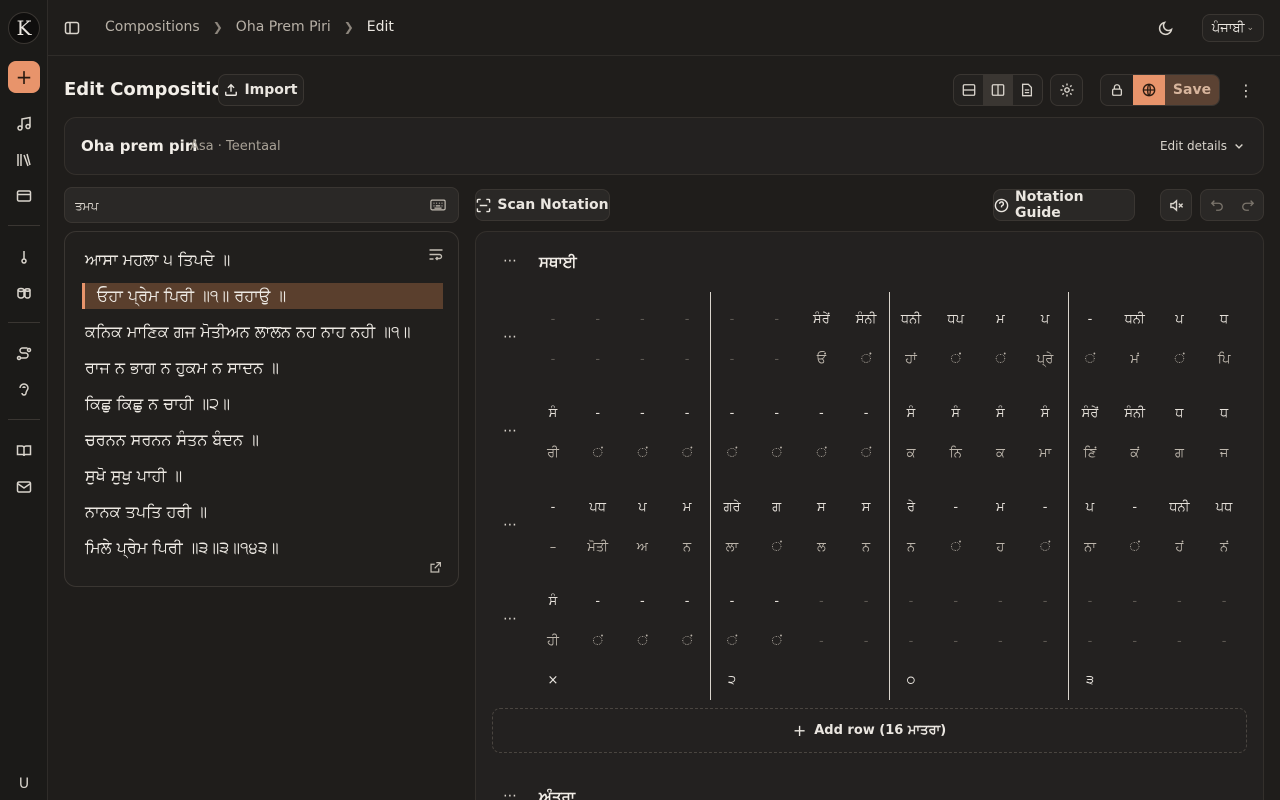 This screenshot has height=800, width=1280. Describe the element at coordinates (956, 453) in the screenshot. I see `lyric-cell: ਨਿ` at that location.